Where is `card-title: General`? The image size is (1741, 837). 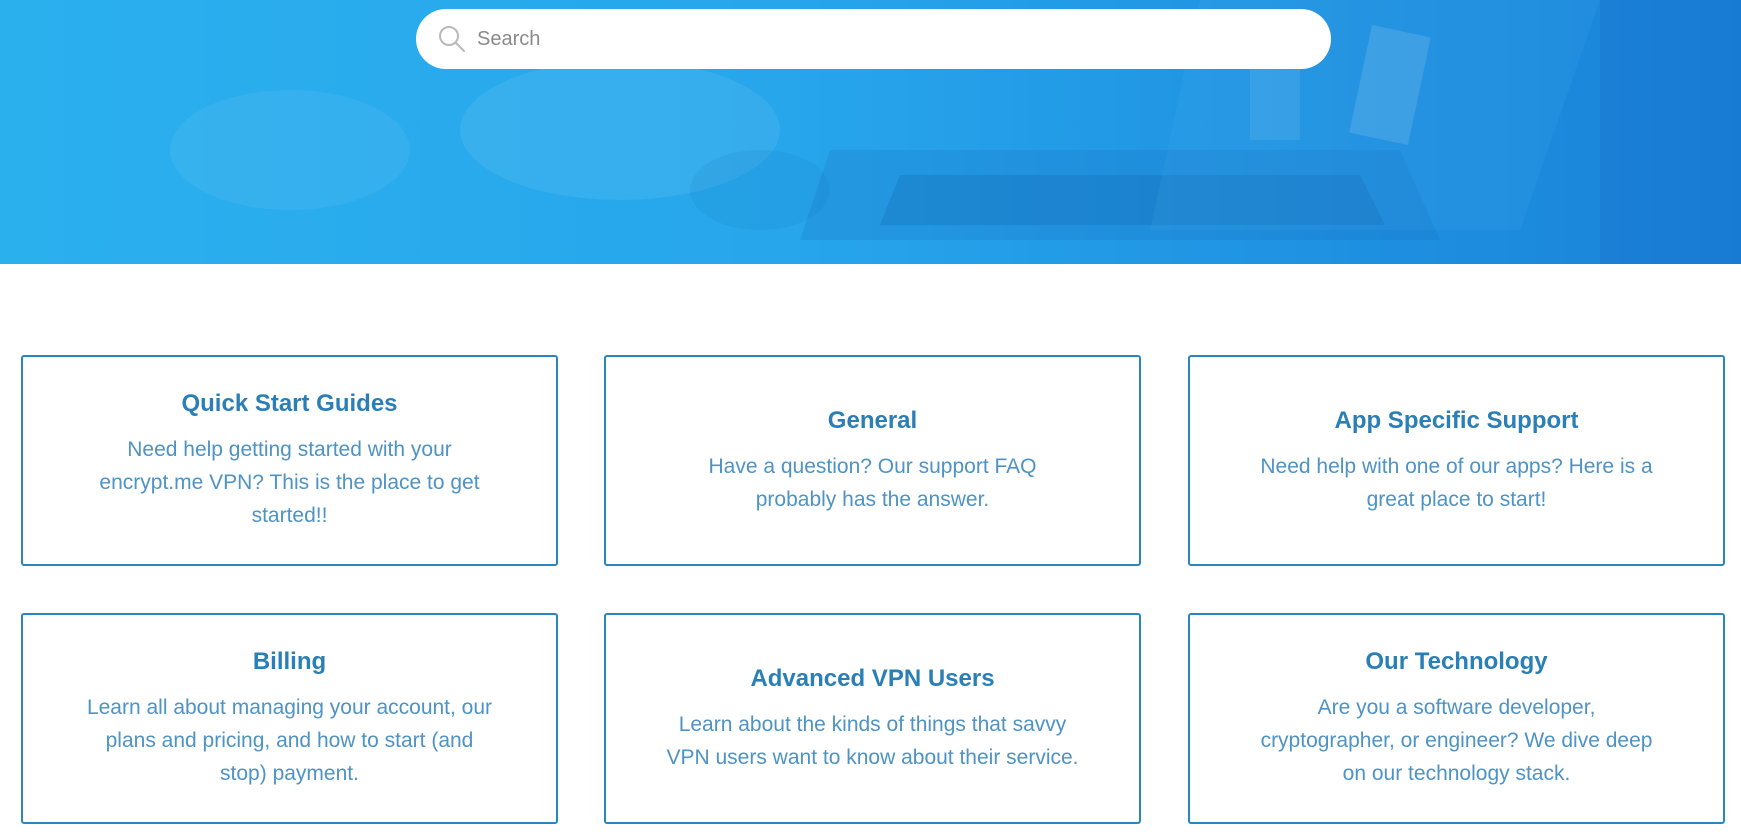 card-title: General is located at coordinates (872, 421).